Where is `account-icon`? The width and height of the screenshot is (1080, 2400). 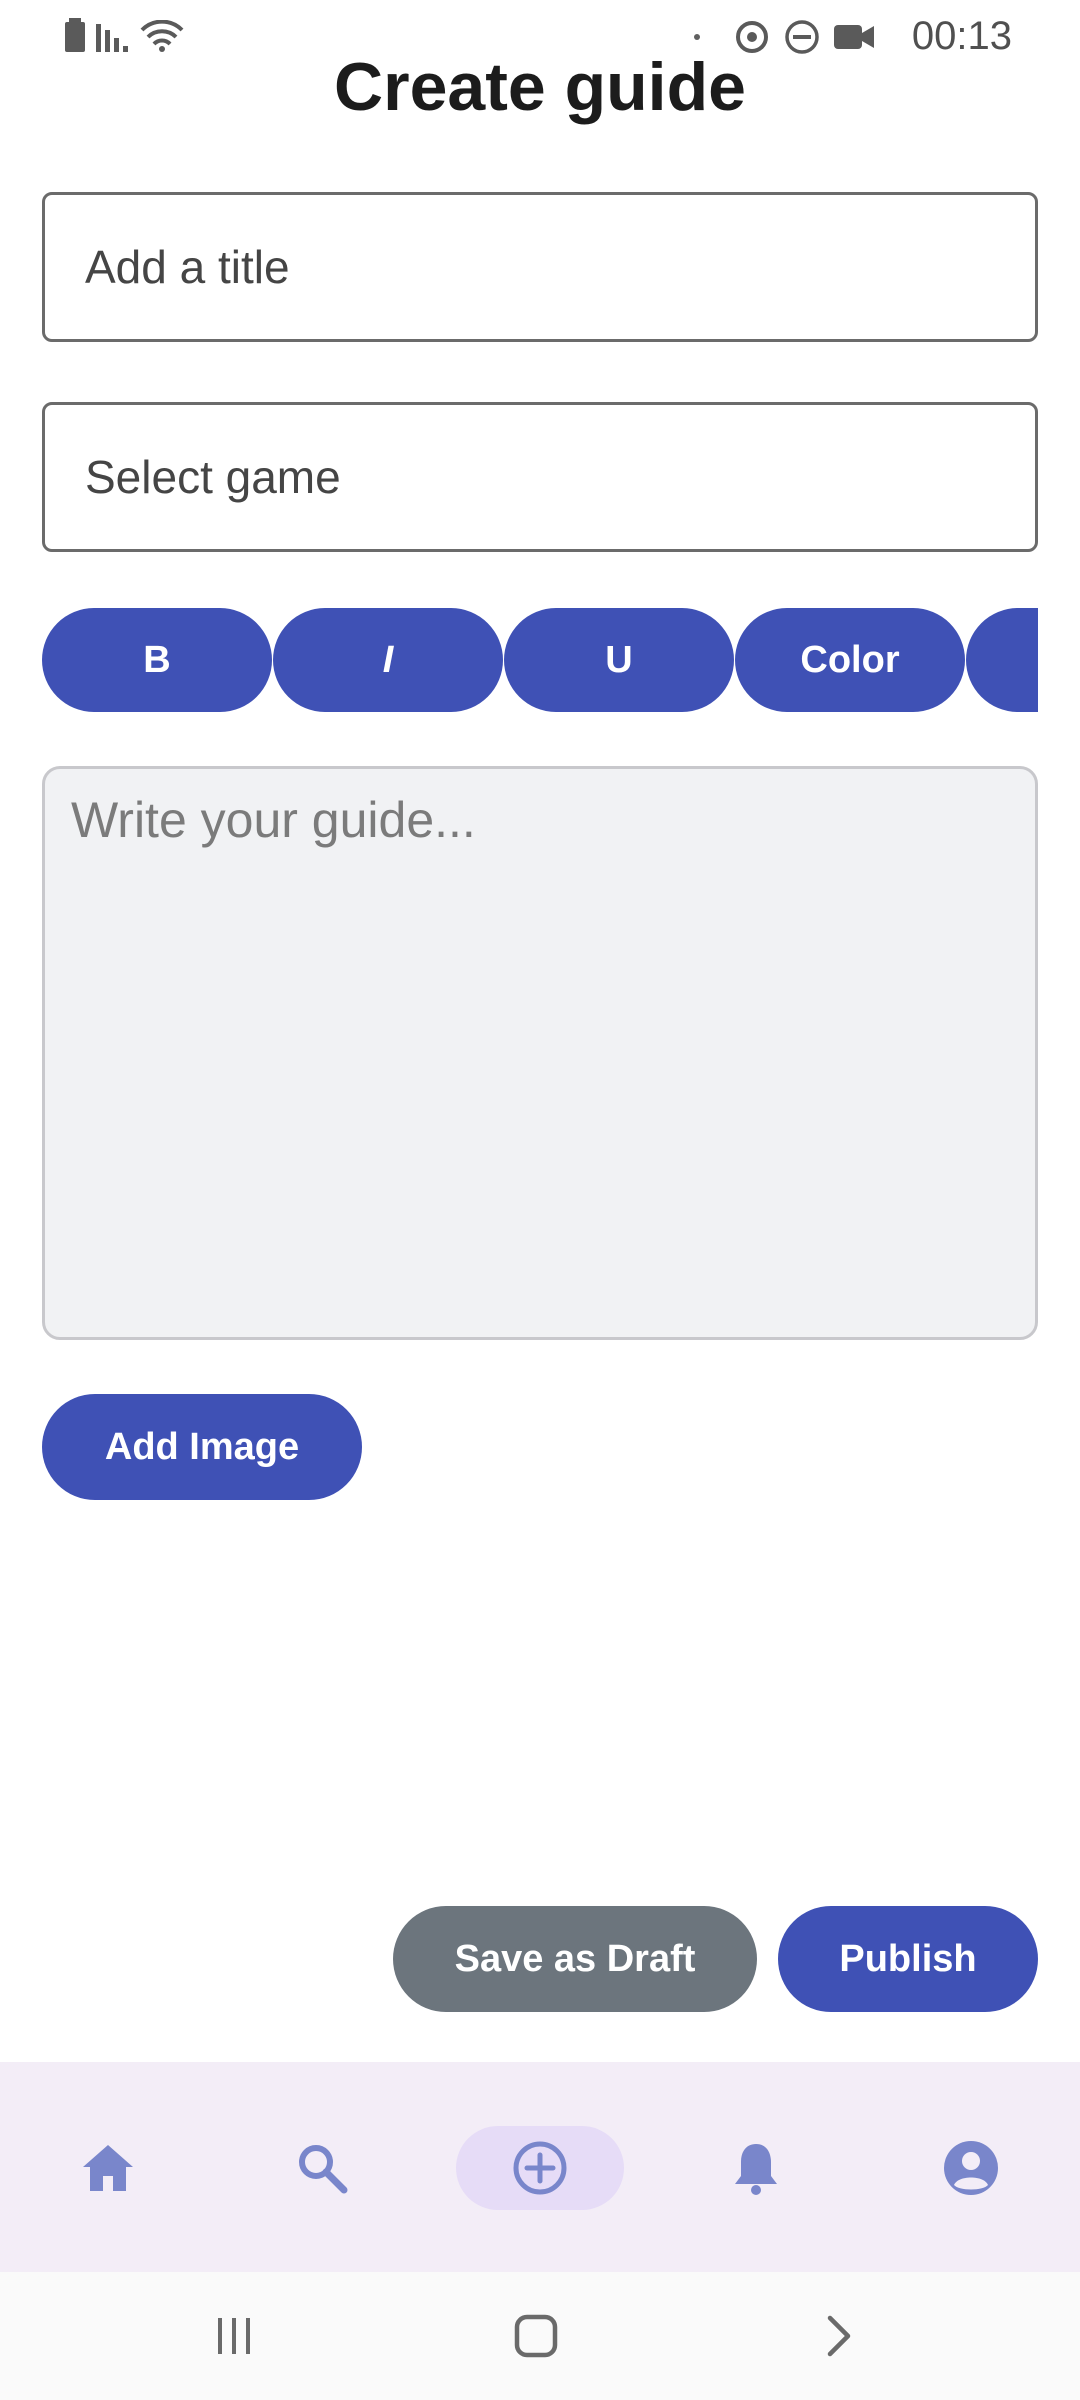
account-icon is located at coordinates (971, 2168).